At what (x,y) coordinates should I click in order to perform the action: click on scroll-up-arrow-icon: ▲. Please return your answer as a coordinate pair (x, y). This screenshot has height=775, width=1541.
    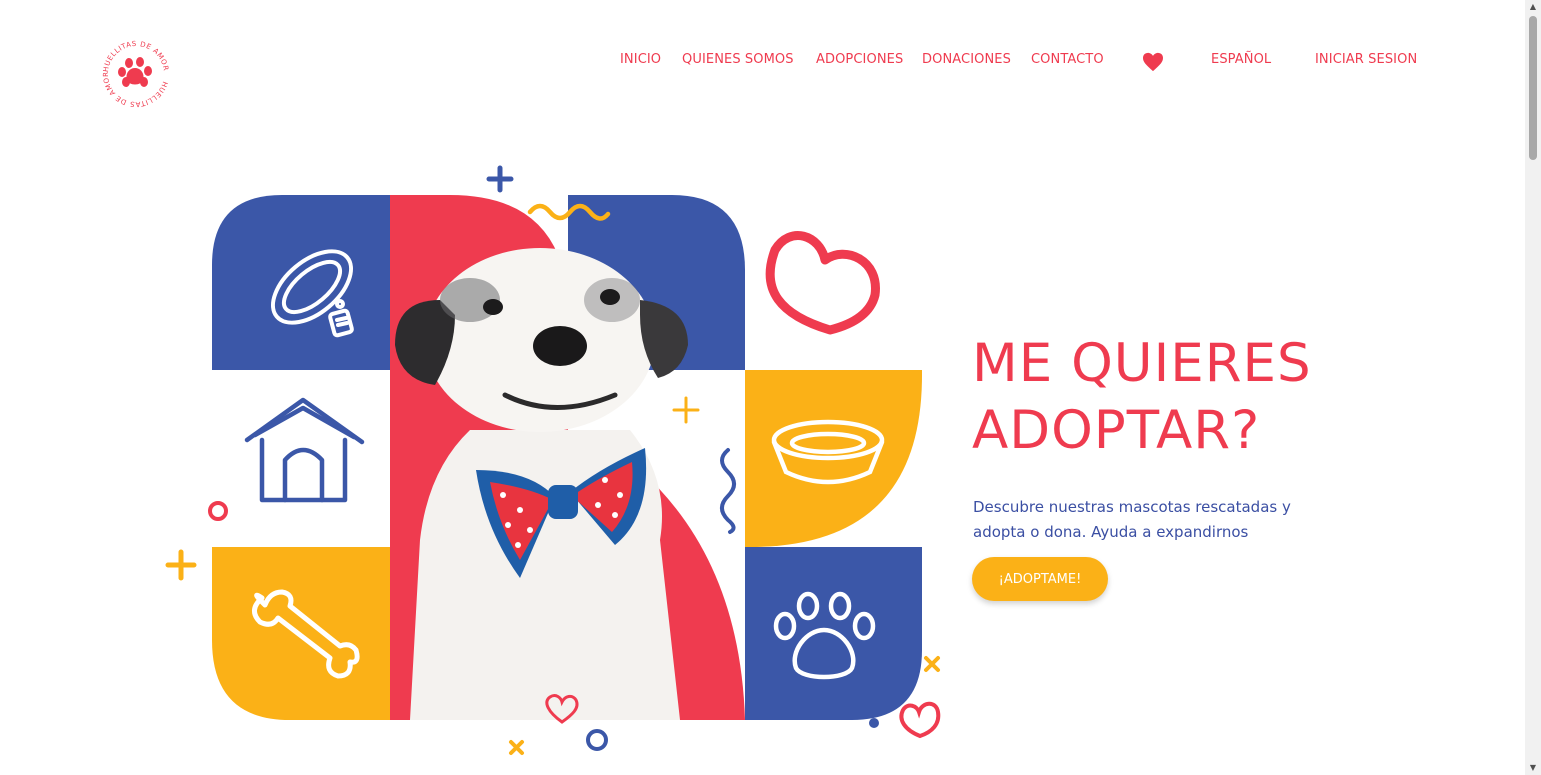
    Looking at the image, I should click on (1533, 7).